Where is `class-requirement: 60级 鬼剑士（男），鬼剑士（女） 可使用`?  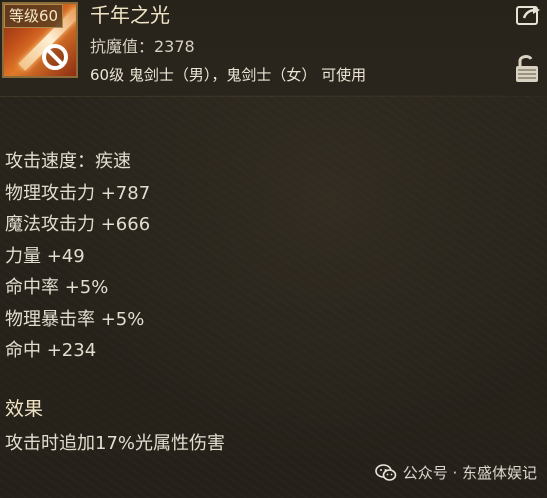 class-requirement: 60级 鬼剑士（男），鬼剑士（女） 可使用 is located at coordinates (228, 75).